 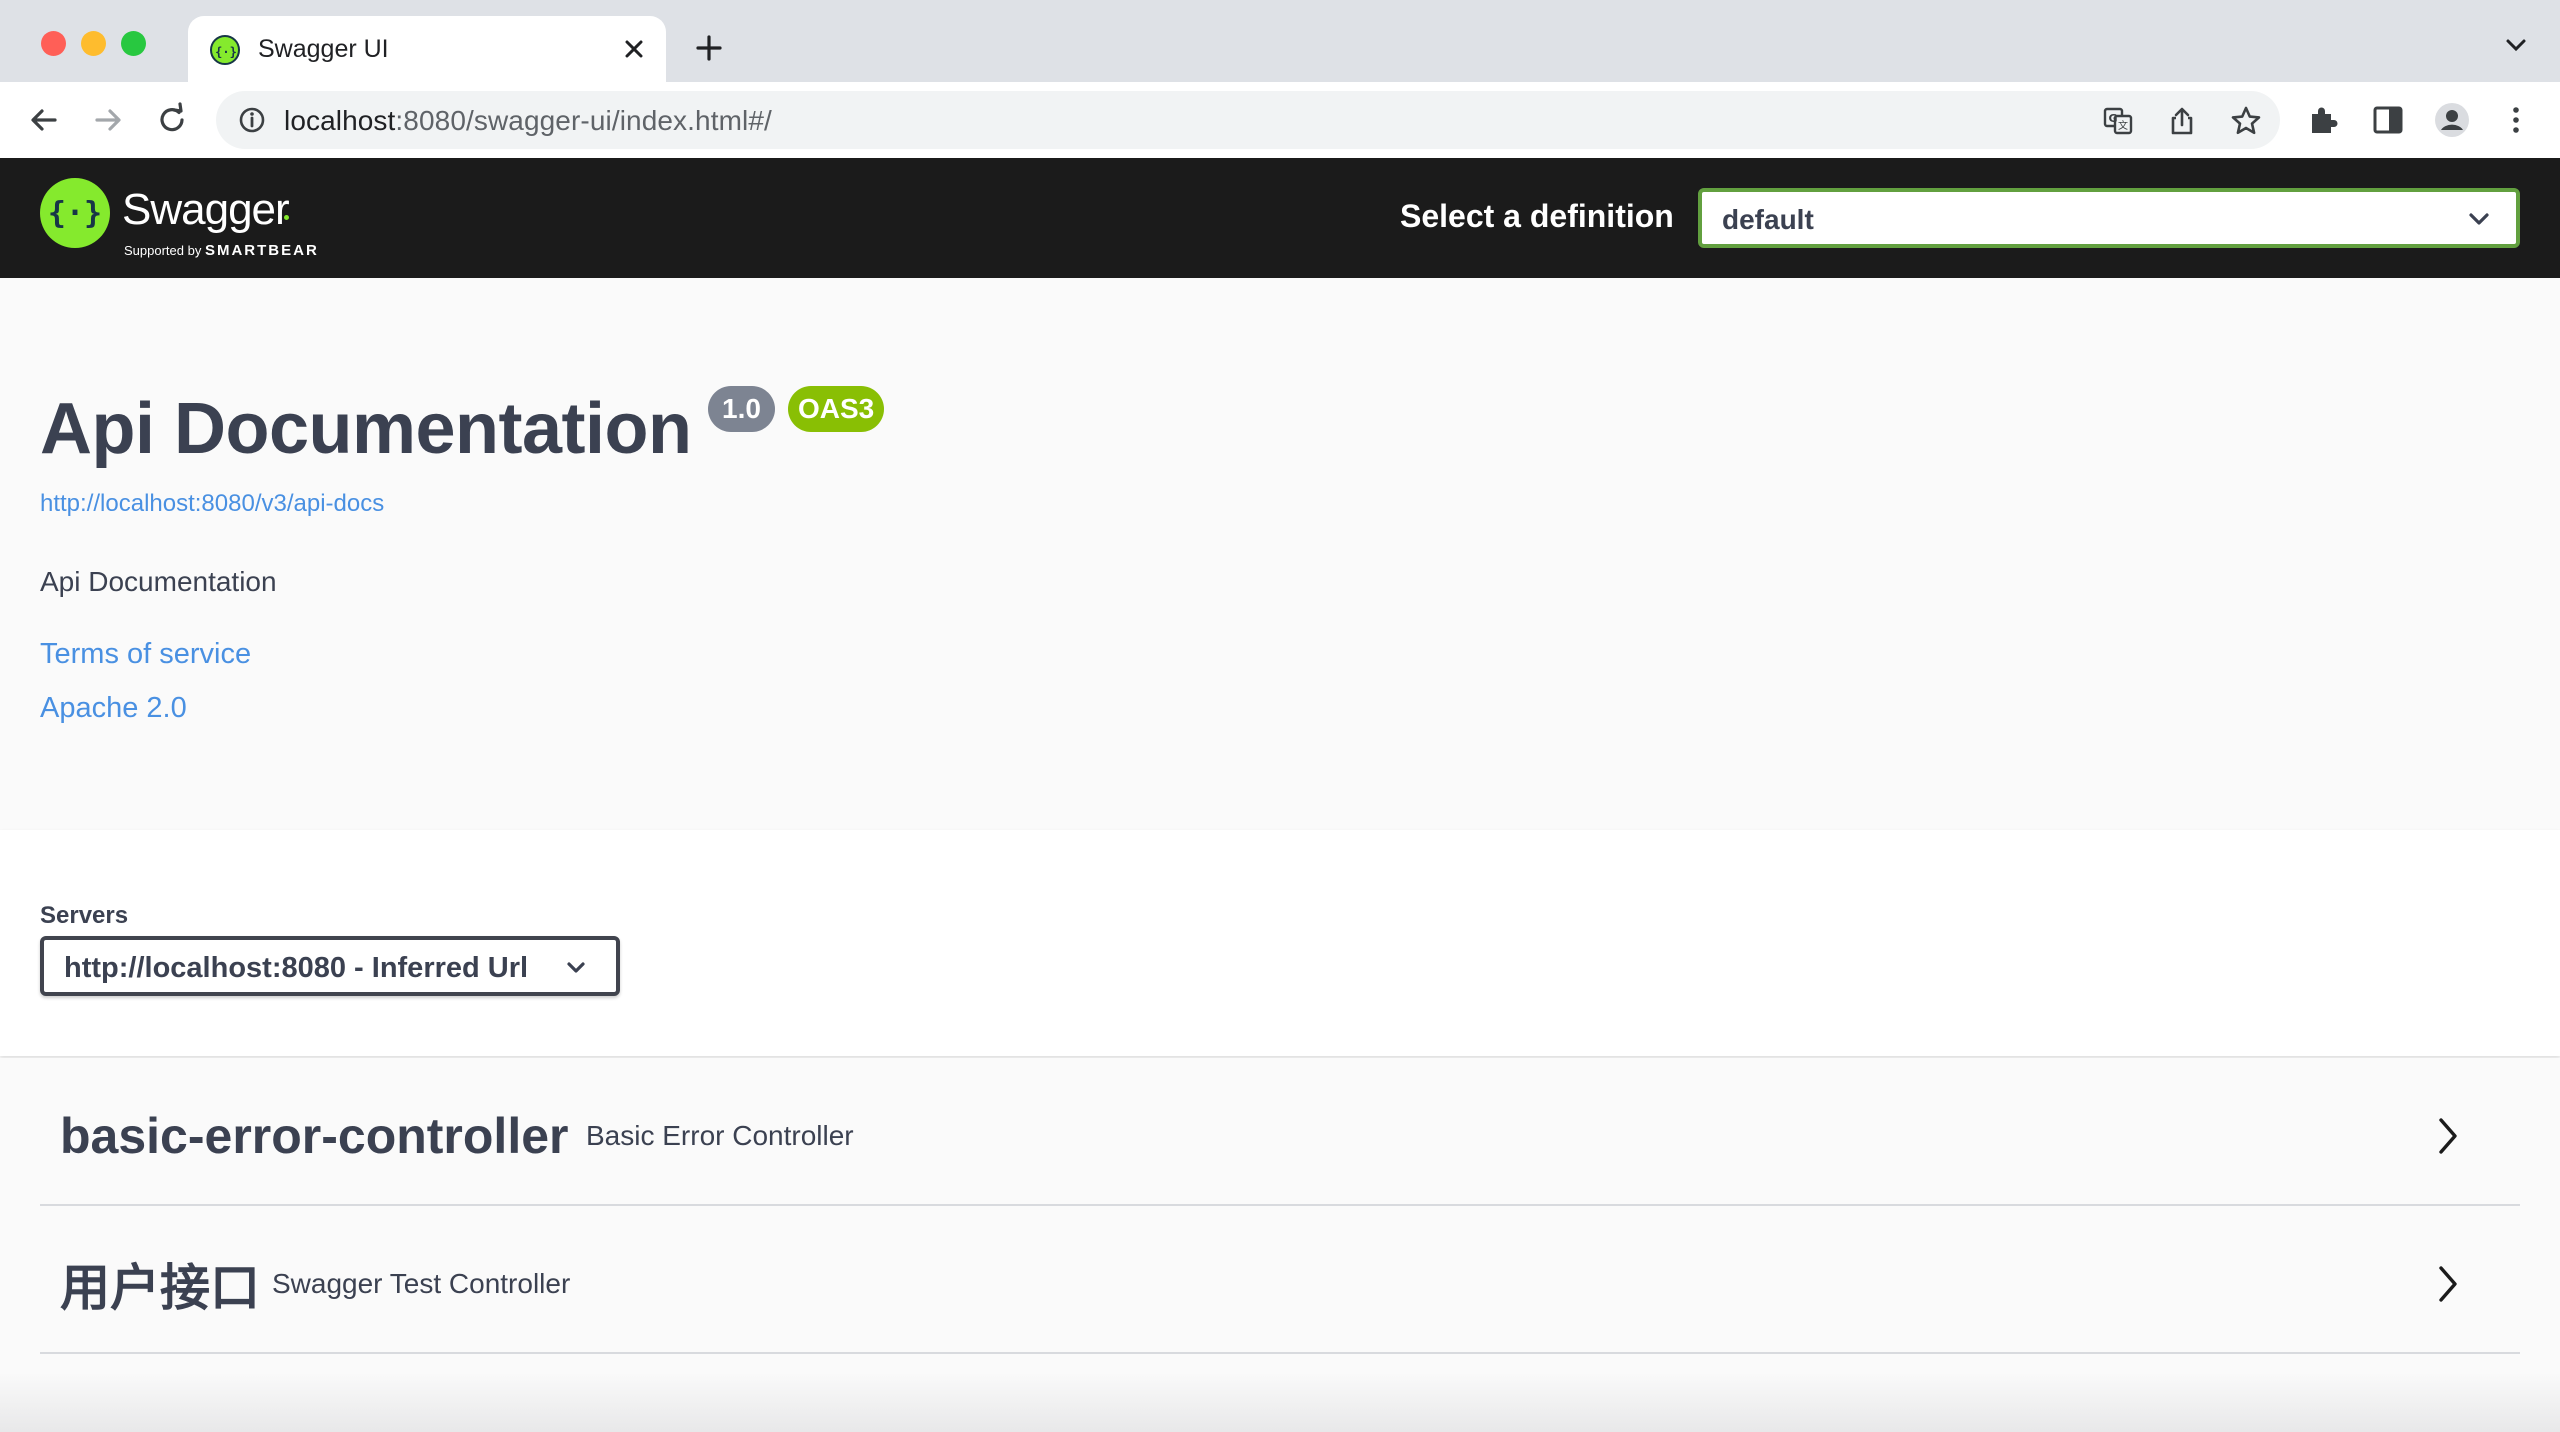 What do you see at coordinates (113, 708) in the screenshot?
I see `license-link: Apache 2.0` at bounding box center [113, 708].